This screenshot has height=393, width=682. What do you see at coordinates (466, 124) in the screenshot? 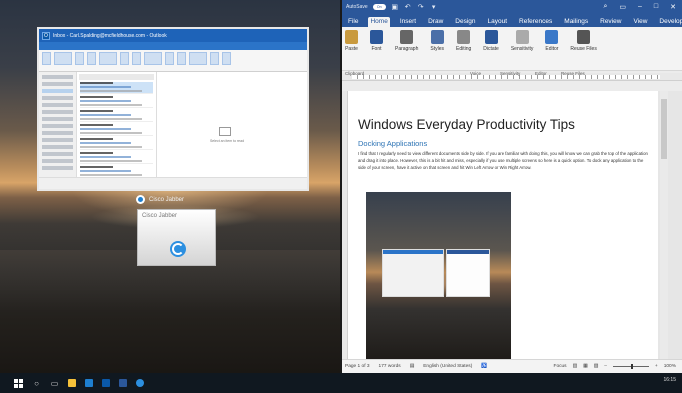
I see `document-title: Windows Everyday Productivity Tips` at bounding box center [466, 124].